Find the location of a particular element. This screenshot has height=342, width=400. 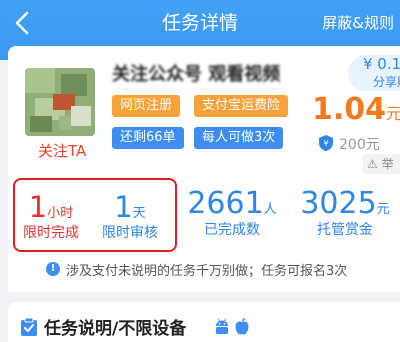

stat-label: 限时审核 is located at coordinates (130, 233).